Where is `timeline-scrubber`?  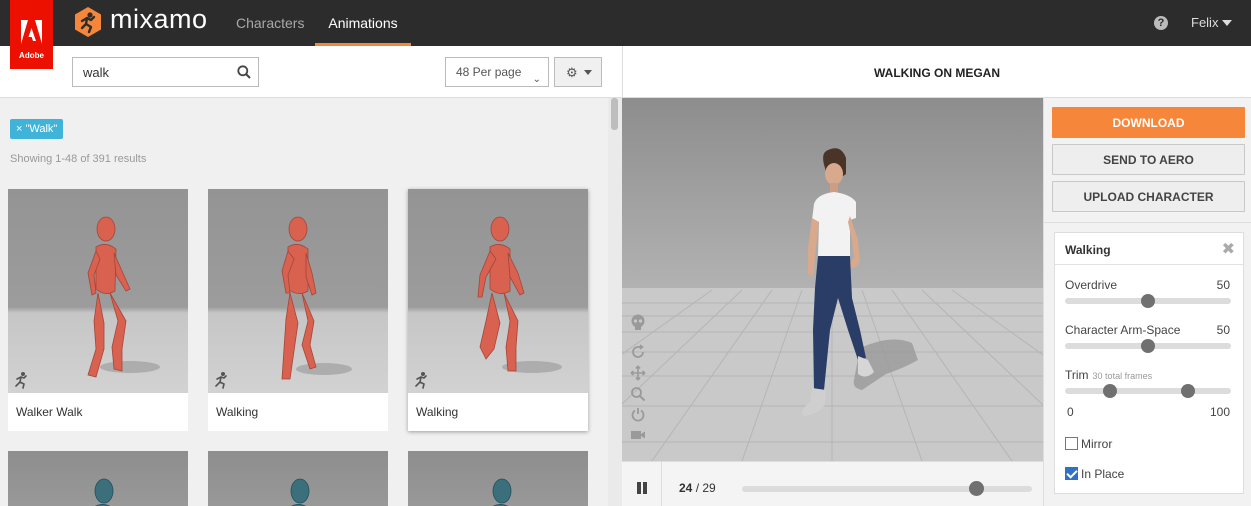
timeline-scrubber is located at coordinates (977, 488).